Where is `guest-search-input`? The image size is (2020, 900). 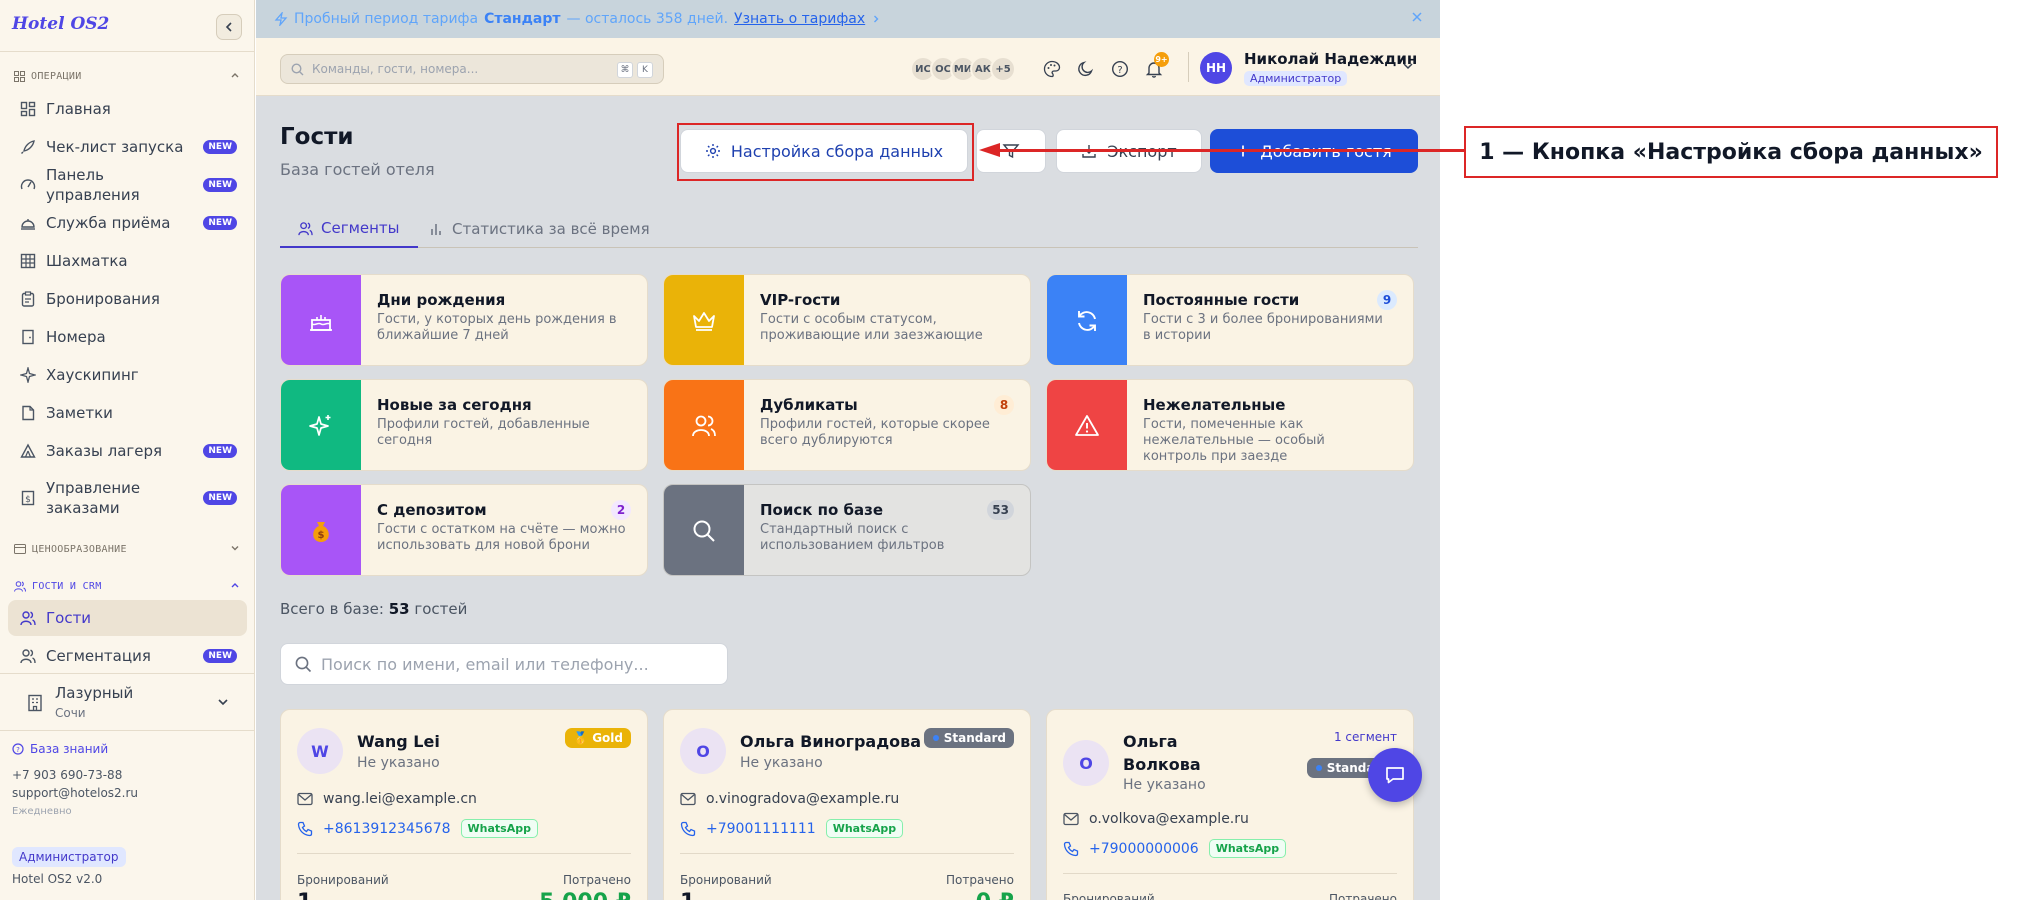 guest-search-input is located at coordinates (521, 664).